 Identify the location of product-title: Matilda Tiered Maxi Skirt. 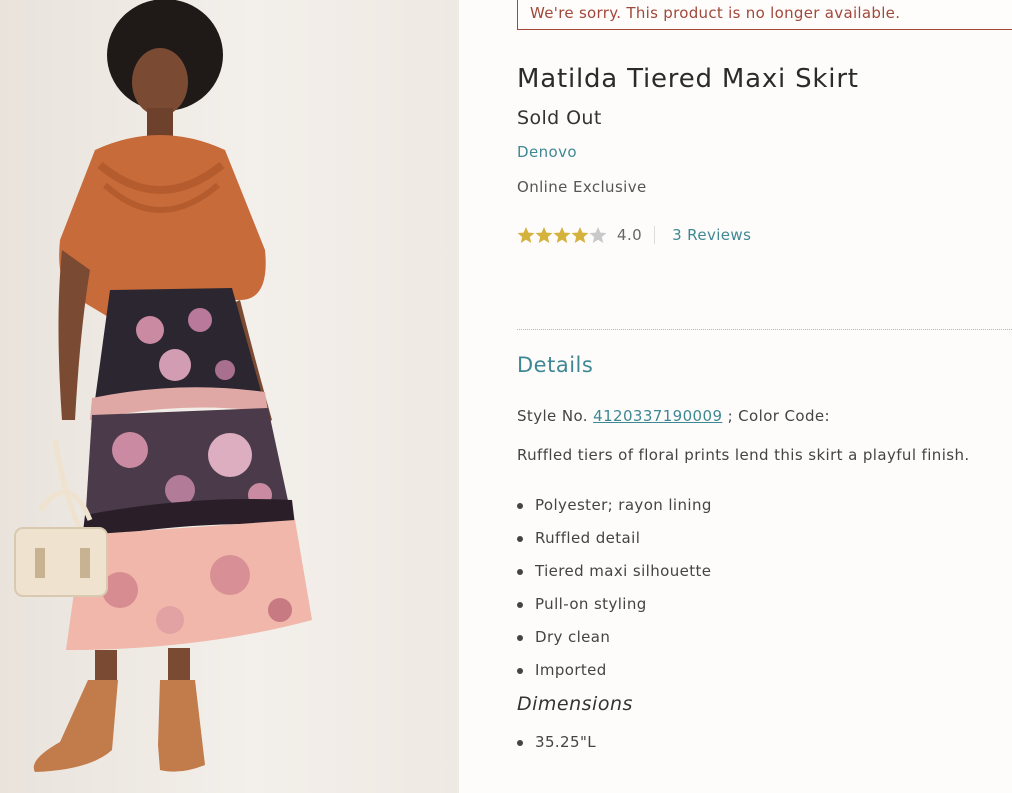
(688, 79).